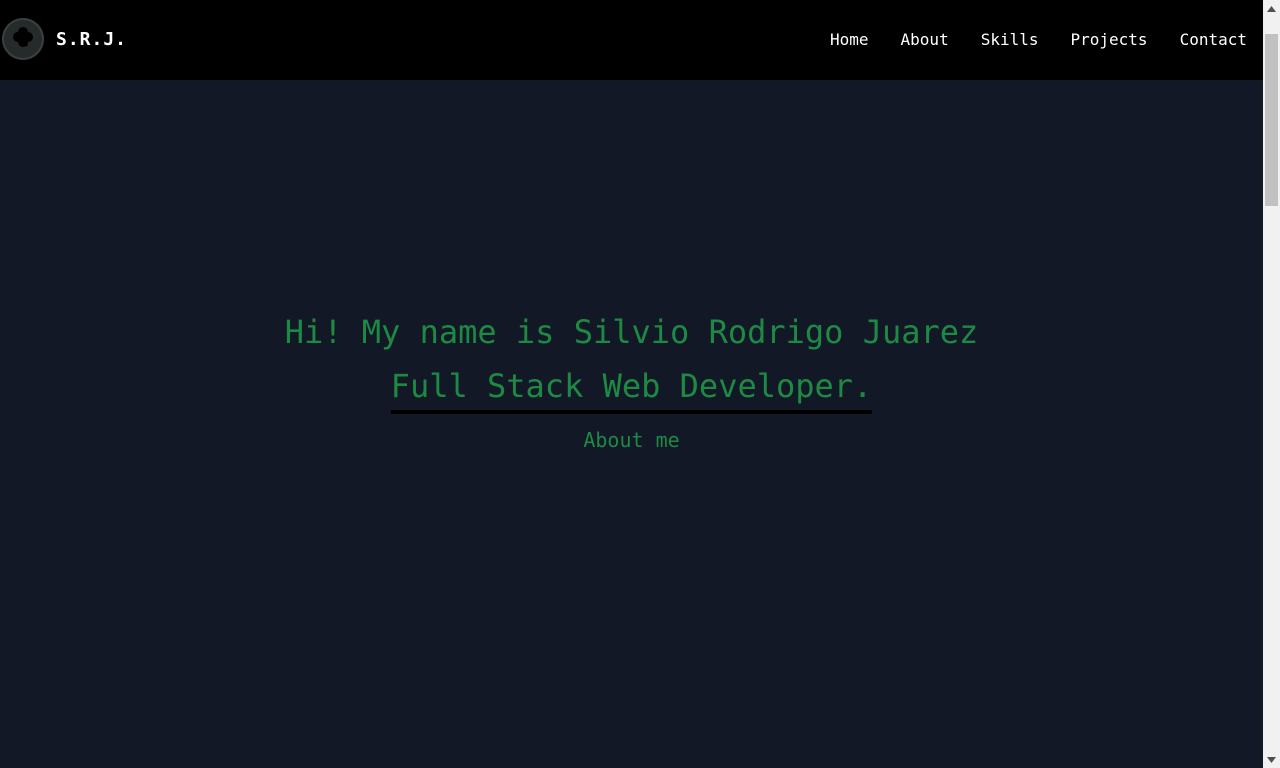 This screenshot has width=1280, height=768. I want to click on nav-link-about: About, so click(925, 40).